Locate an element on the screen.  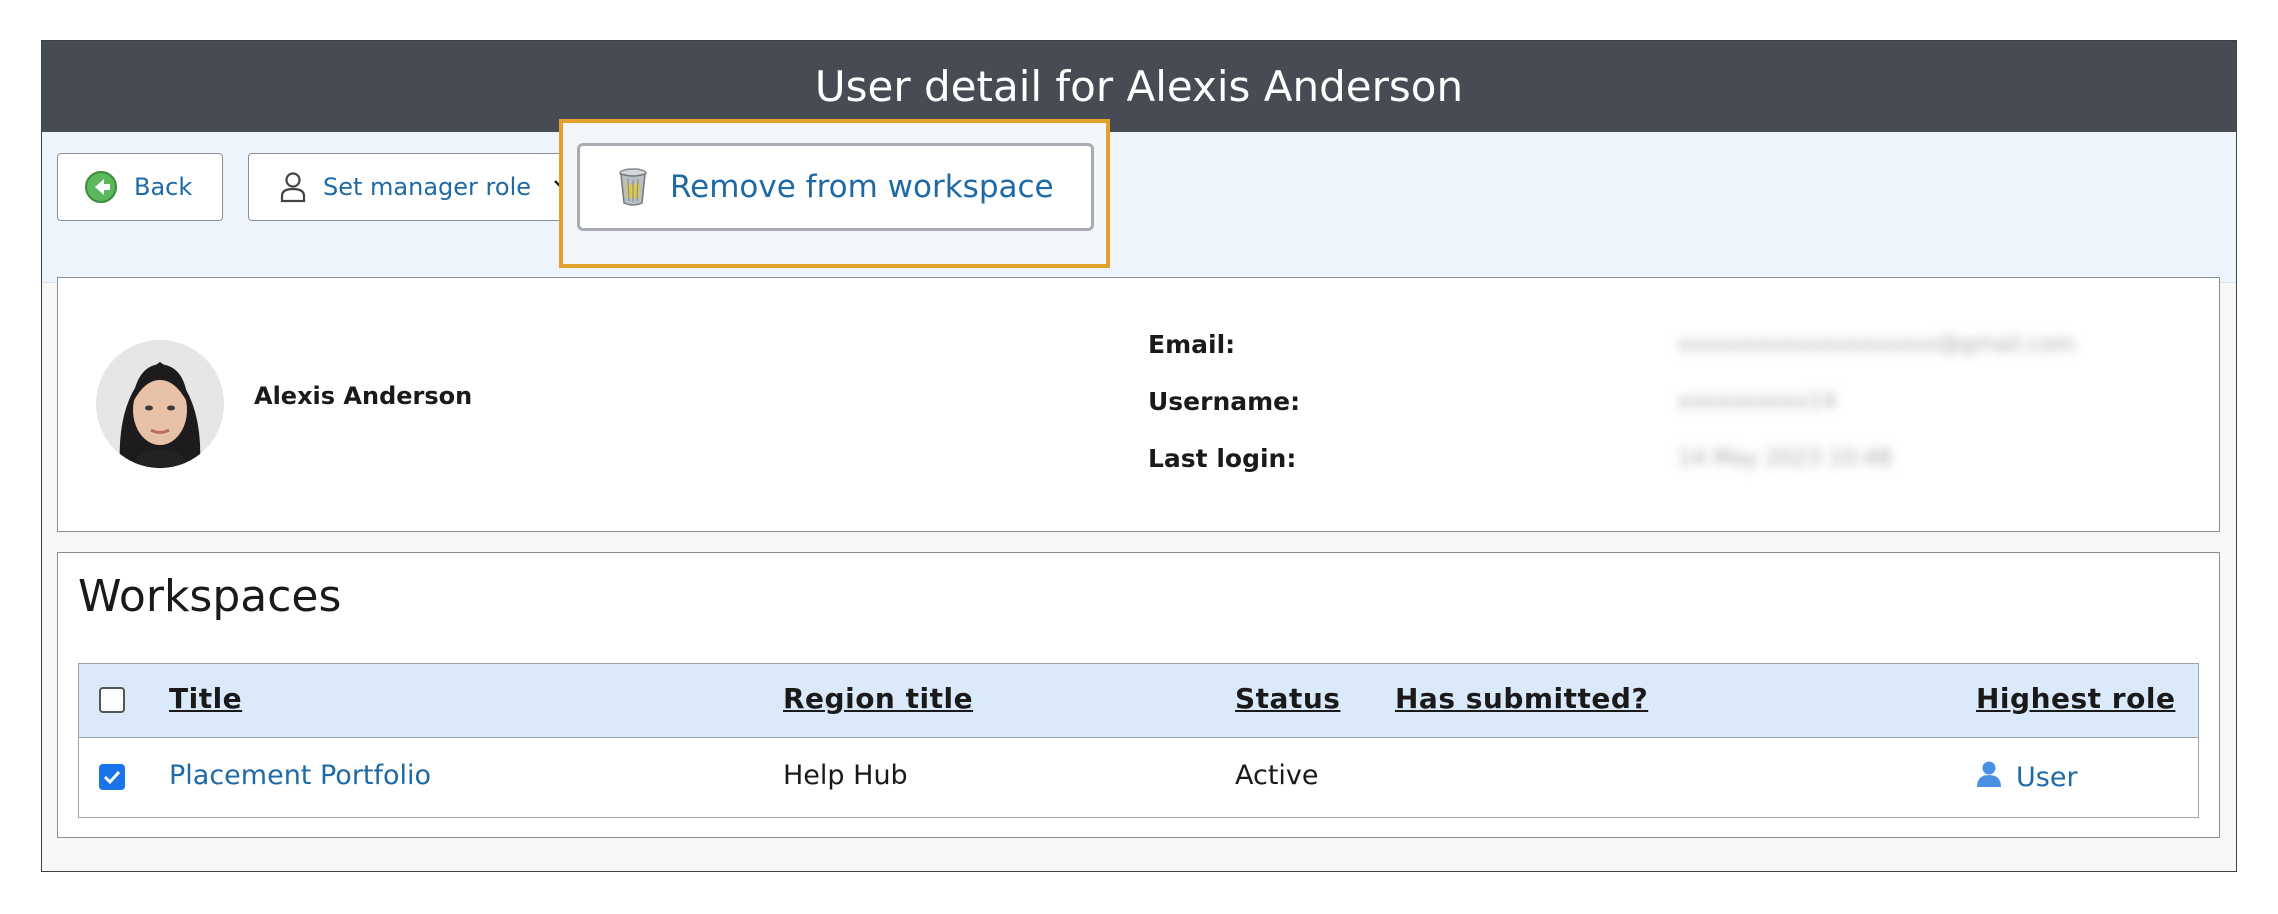
column-title: Title is located at coordinates (205, 698).